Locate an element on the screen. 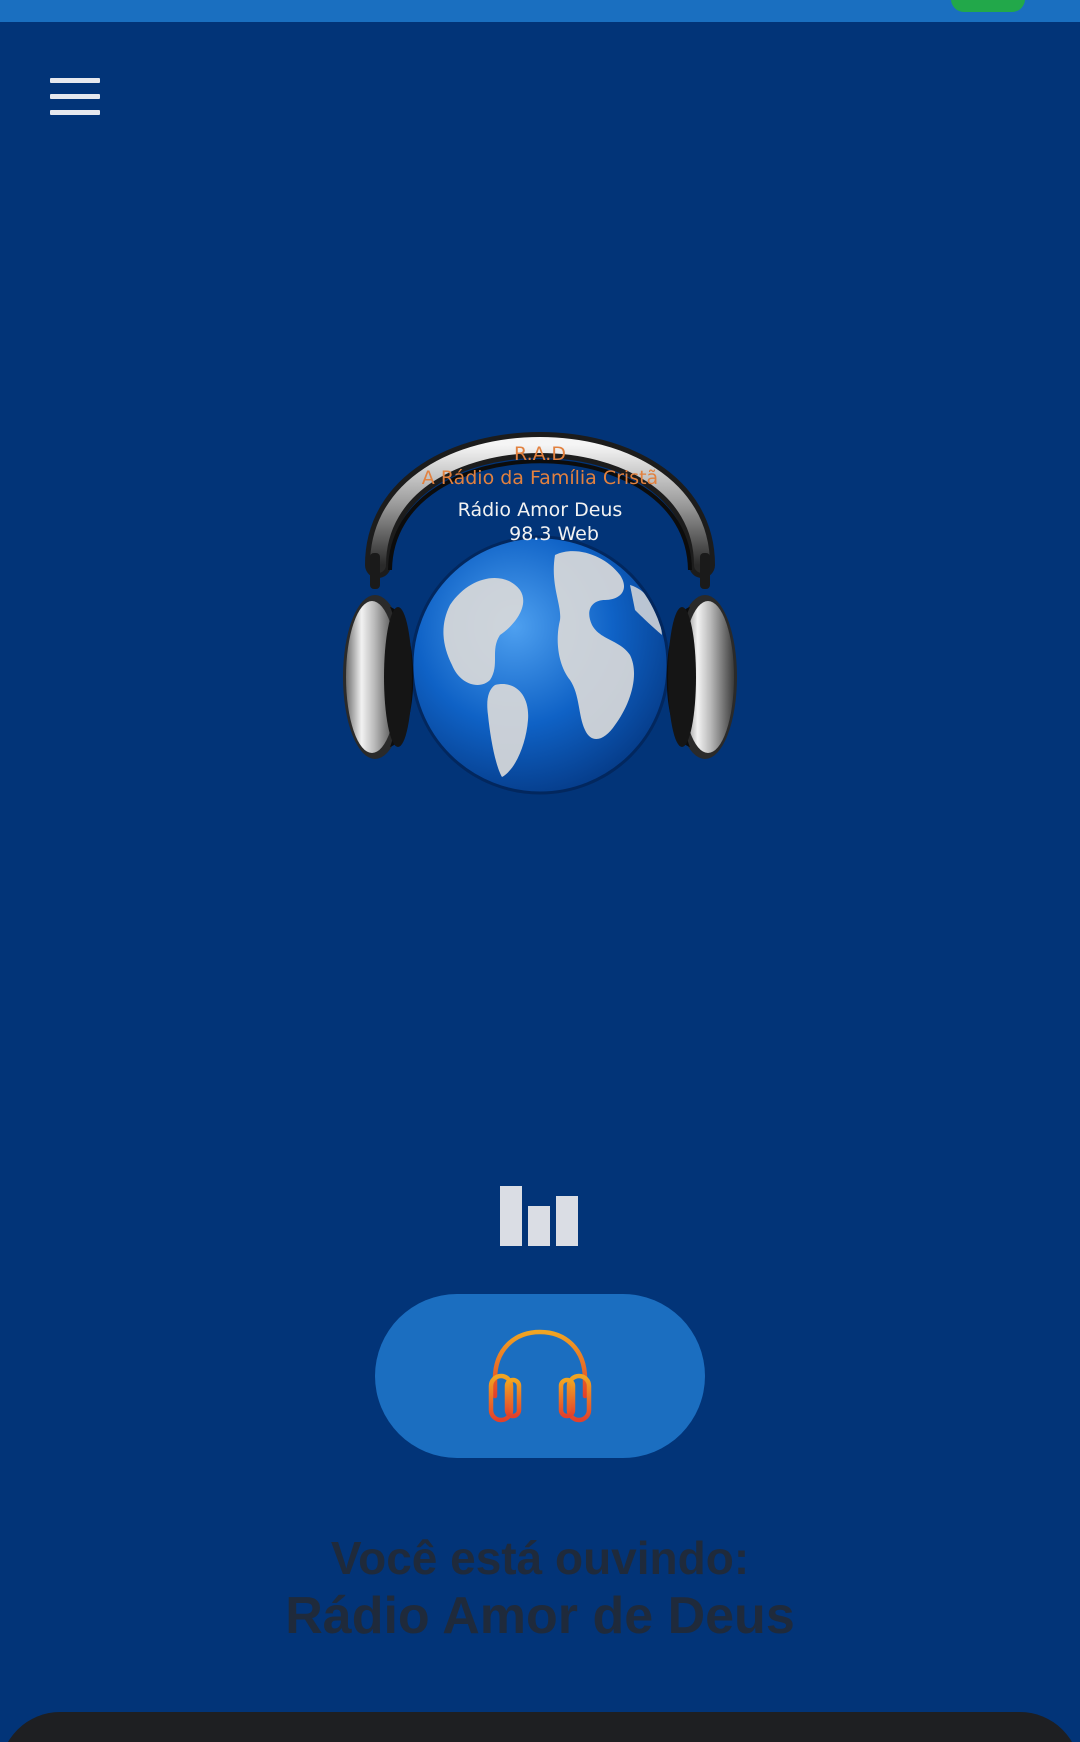  status-indicator is located at coordinates (988, 6).